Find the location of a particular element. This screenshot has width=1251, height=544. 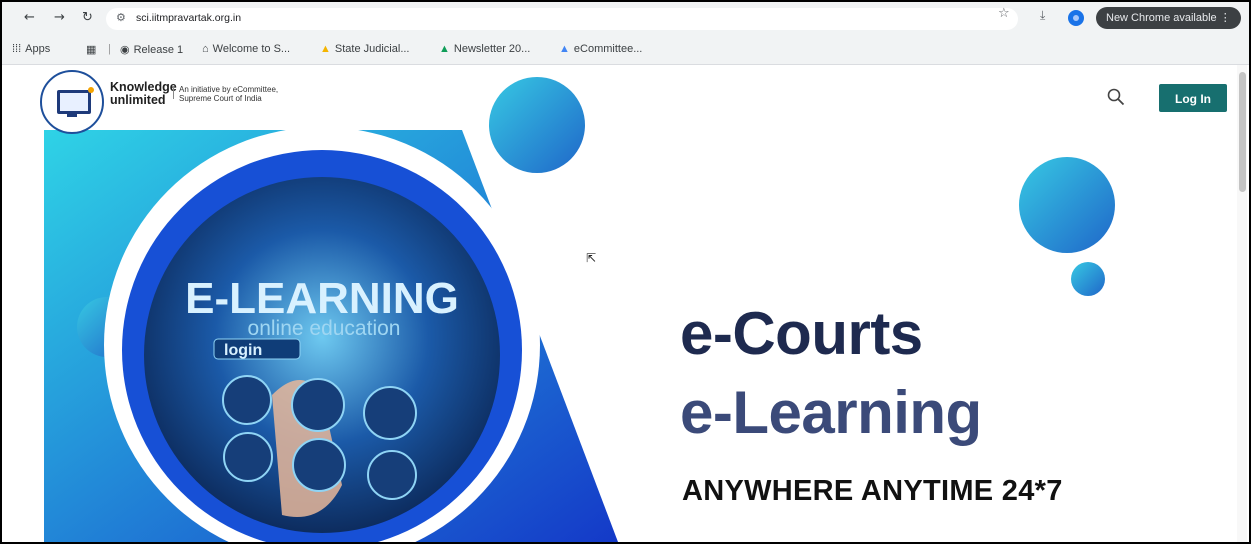

bookmark-label: Apps is located at coordinates (38, 49).